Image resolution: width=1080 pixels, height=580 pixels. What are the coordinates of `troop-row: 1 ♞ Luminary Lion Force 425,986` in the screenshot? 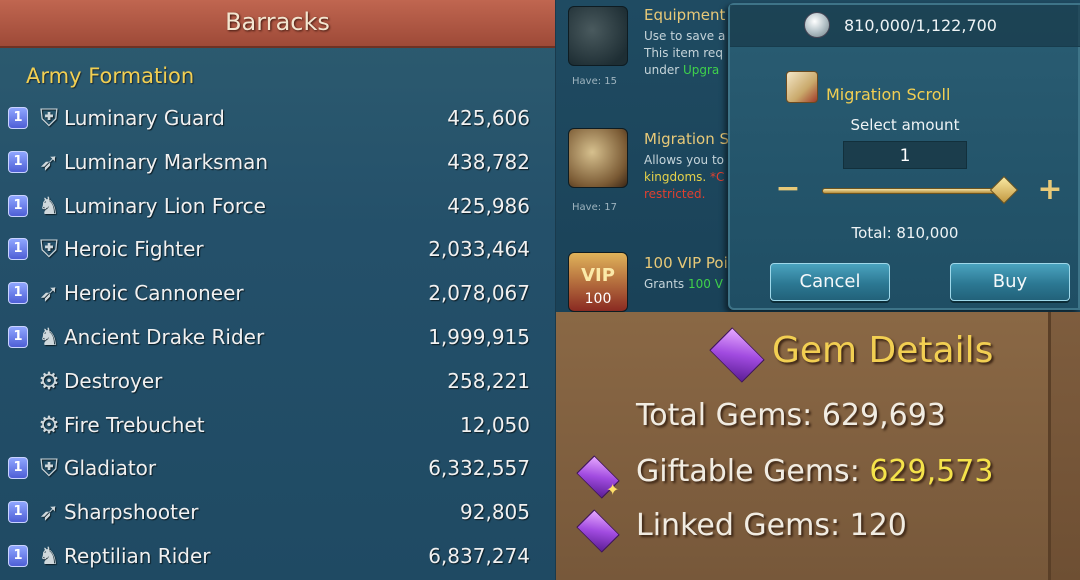 It's located at (277, 210).